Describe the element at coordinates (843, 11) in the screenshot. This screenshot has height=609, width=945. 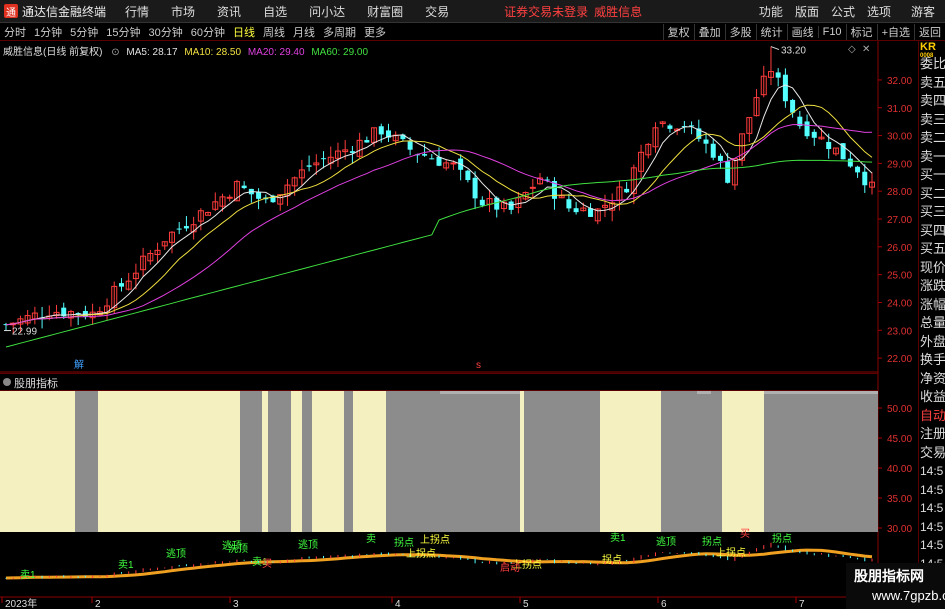
I see `menu-formula: 公式` at that location.